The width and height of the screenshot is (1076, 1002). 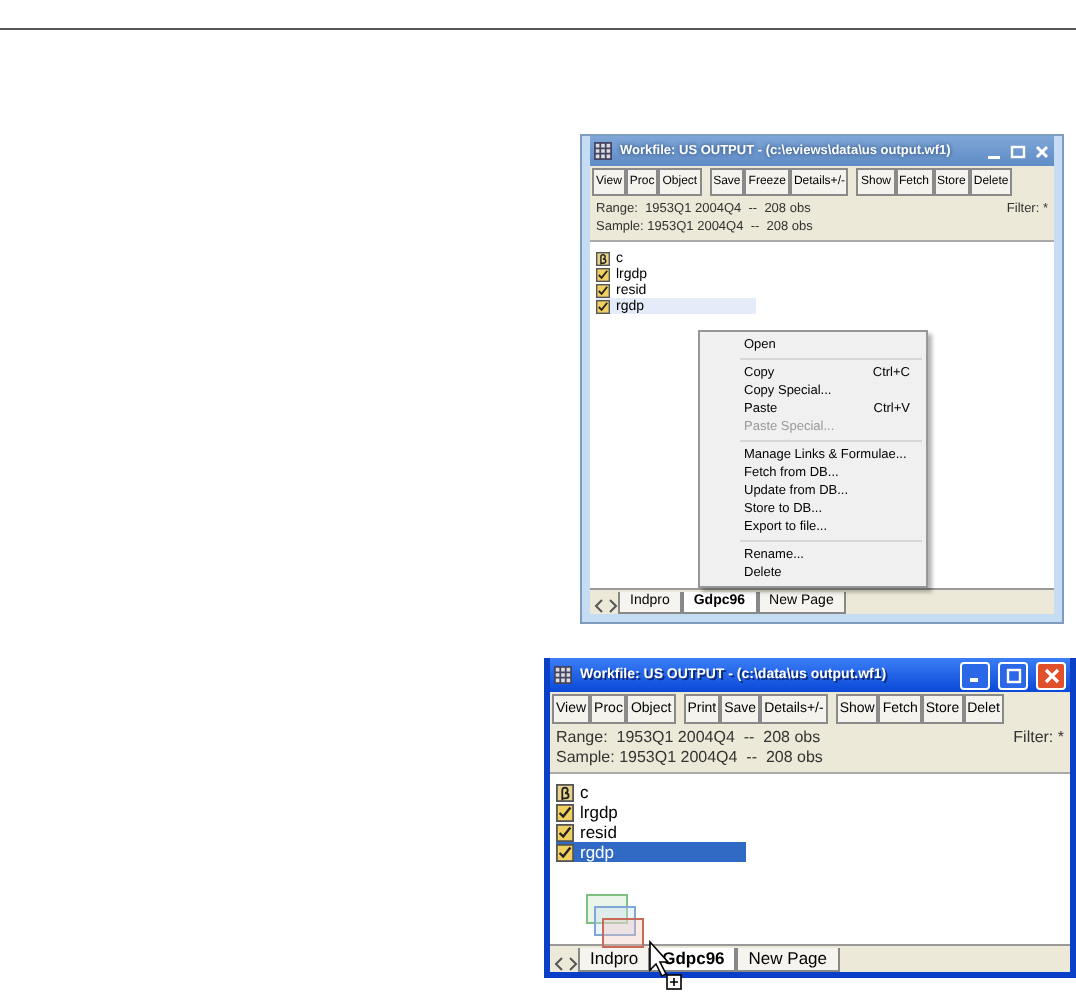 I want to click on minimize-button, so click(x=975, y=675).